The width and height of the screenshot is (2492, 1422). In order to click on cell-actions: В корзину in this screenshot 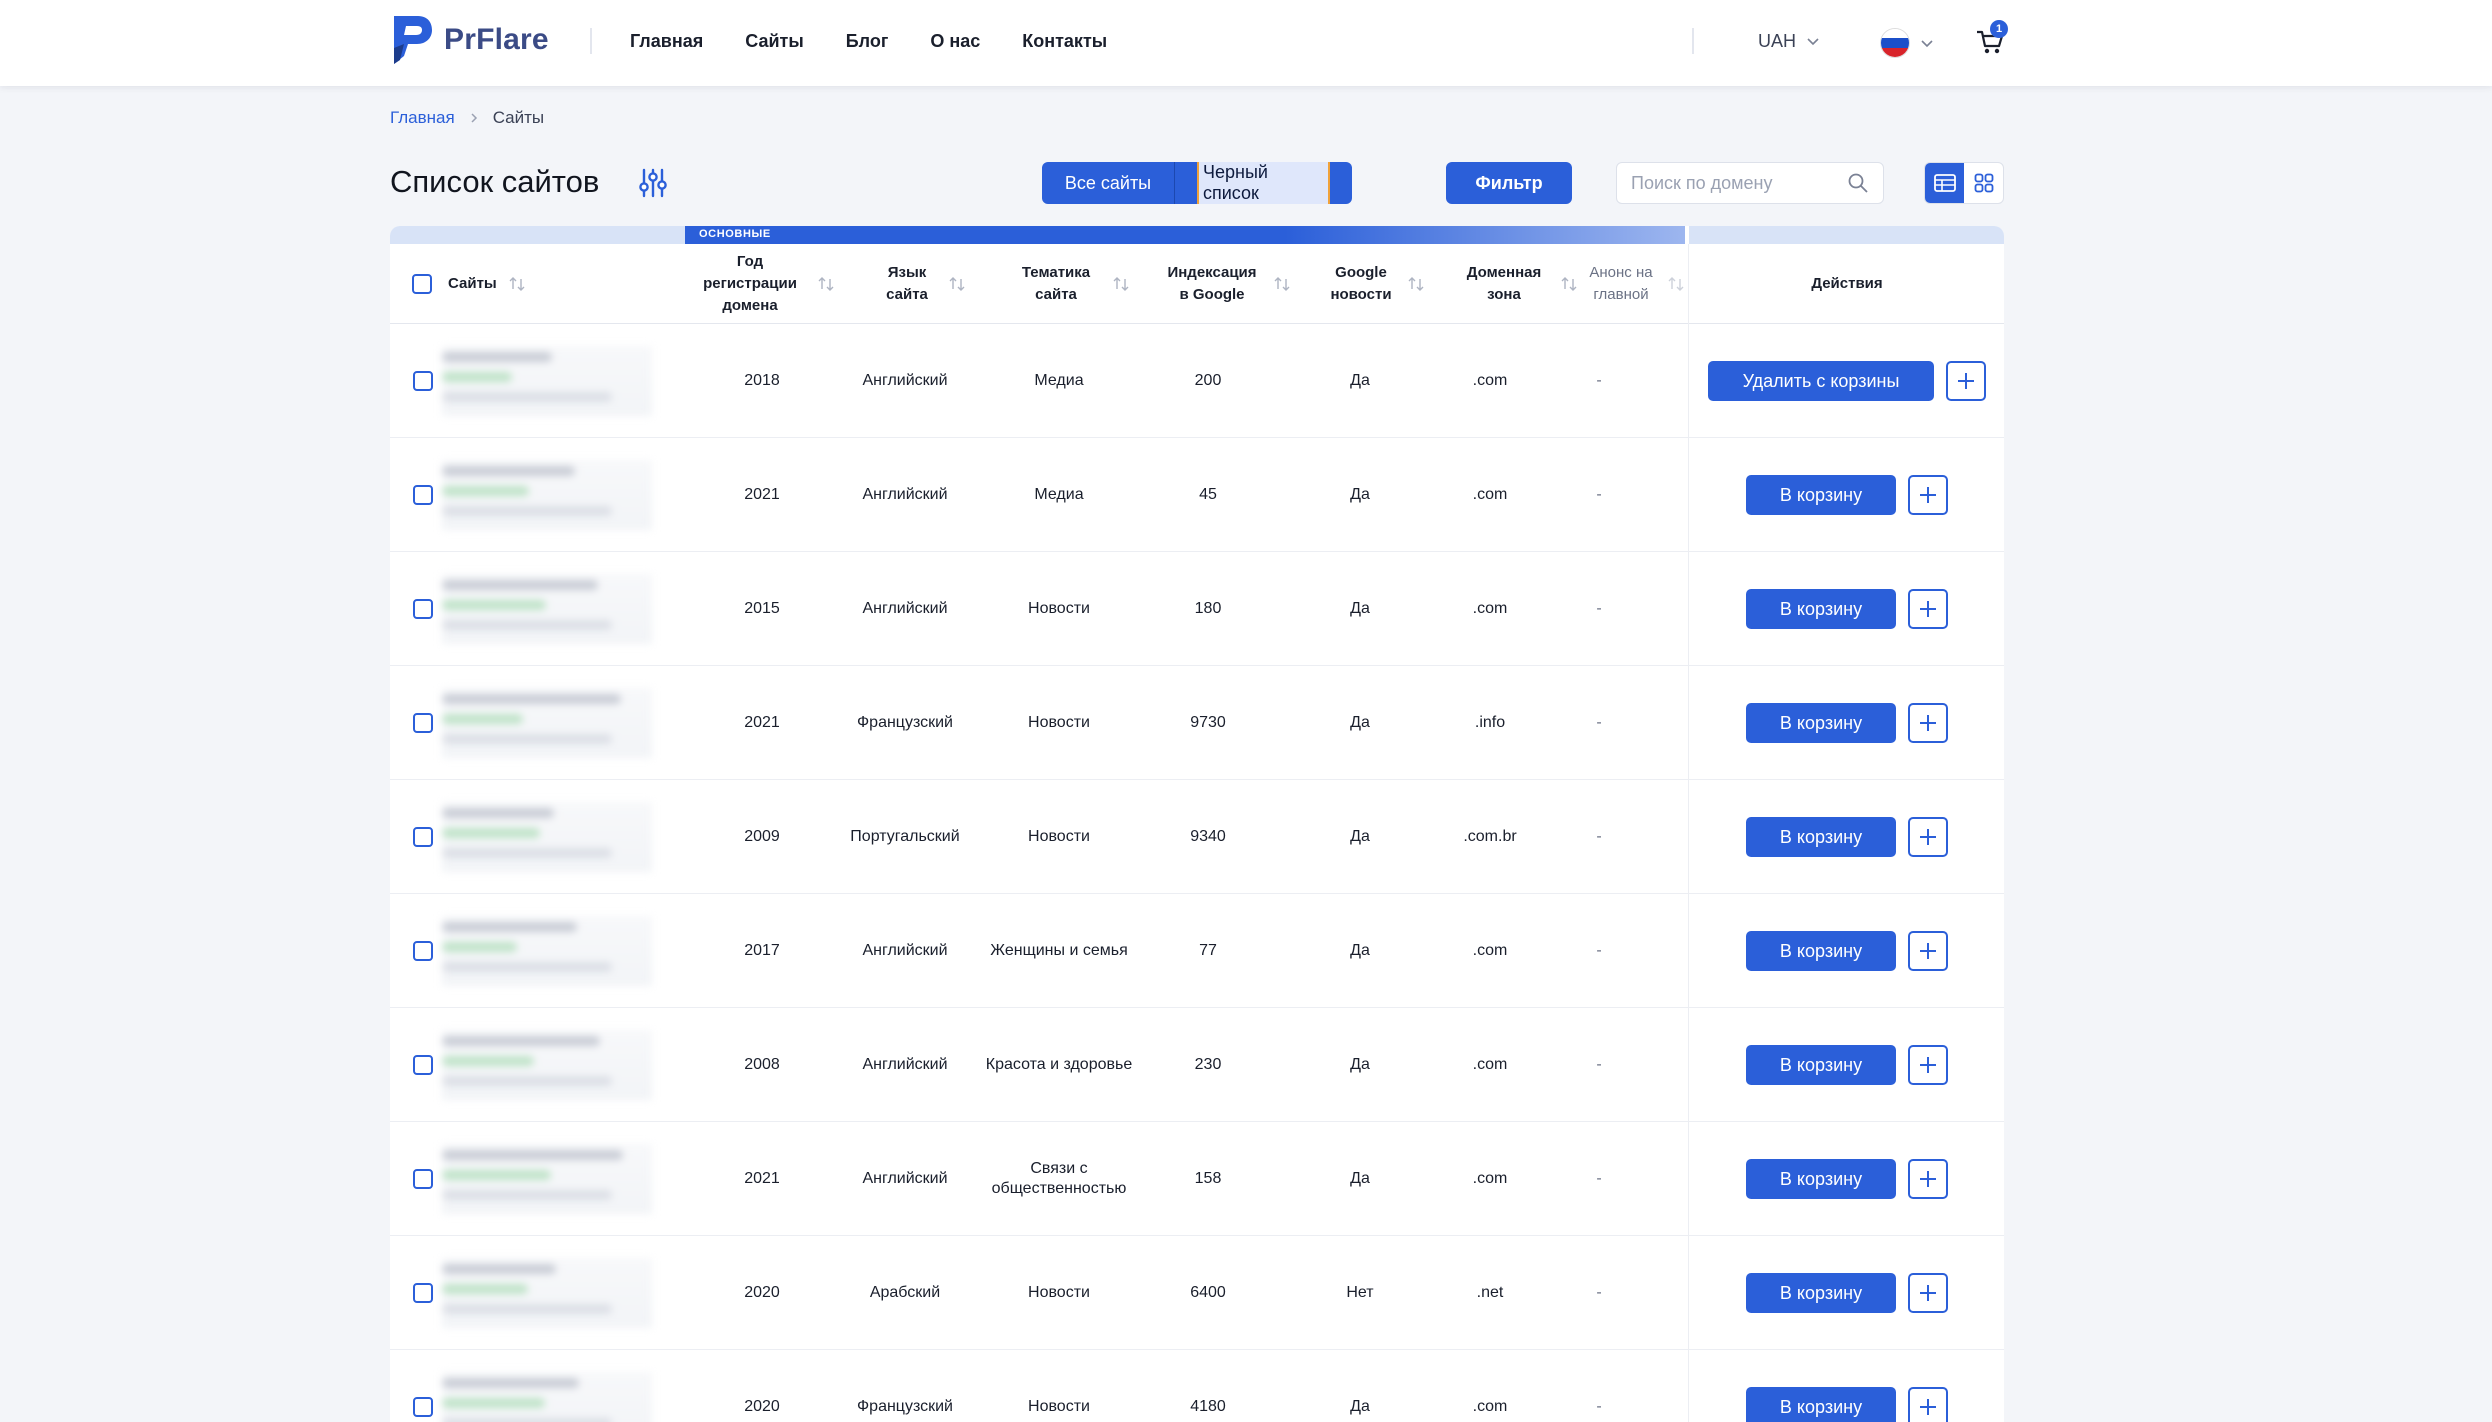, I will do `click(1847, 1179)`.